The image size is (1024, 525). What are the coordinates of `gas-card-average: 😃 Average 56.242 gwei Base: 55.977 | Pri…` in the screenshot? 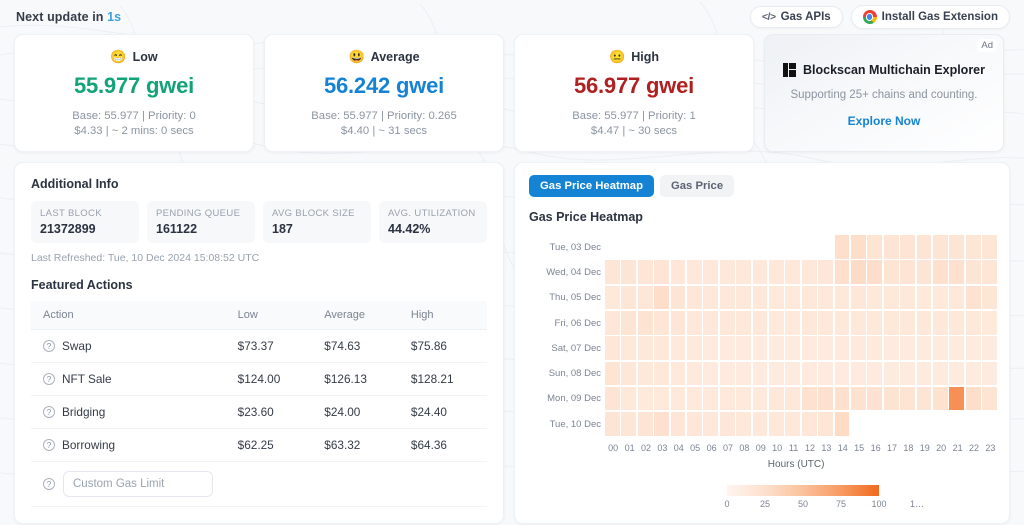 It's located at (384, 93).